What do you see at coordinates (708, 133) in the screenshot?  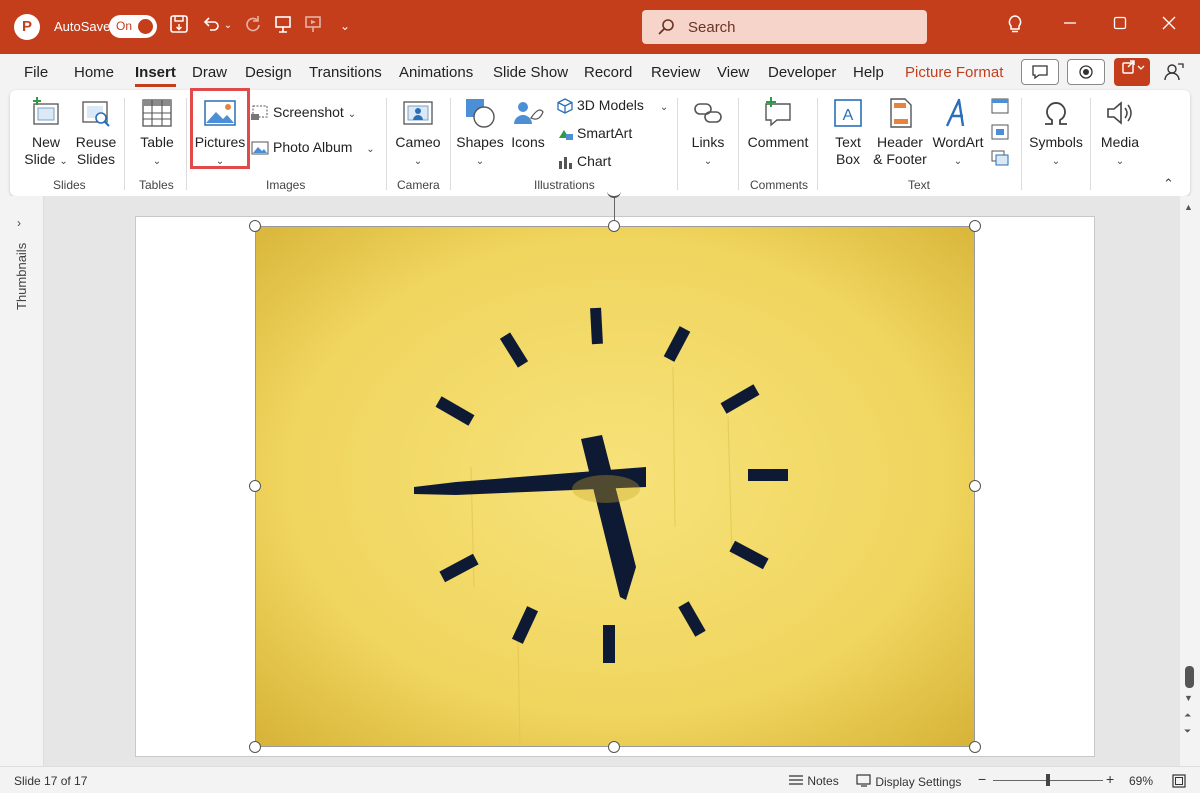 I see `links-button: Links ⌄` at bounding box center [708, 133].